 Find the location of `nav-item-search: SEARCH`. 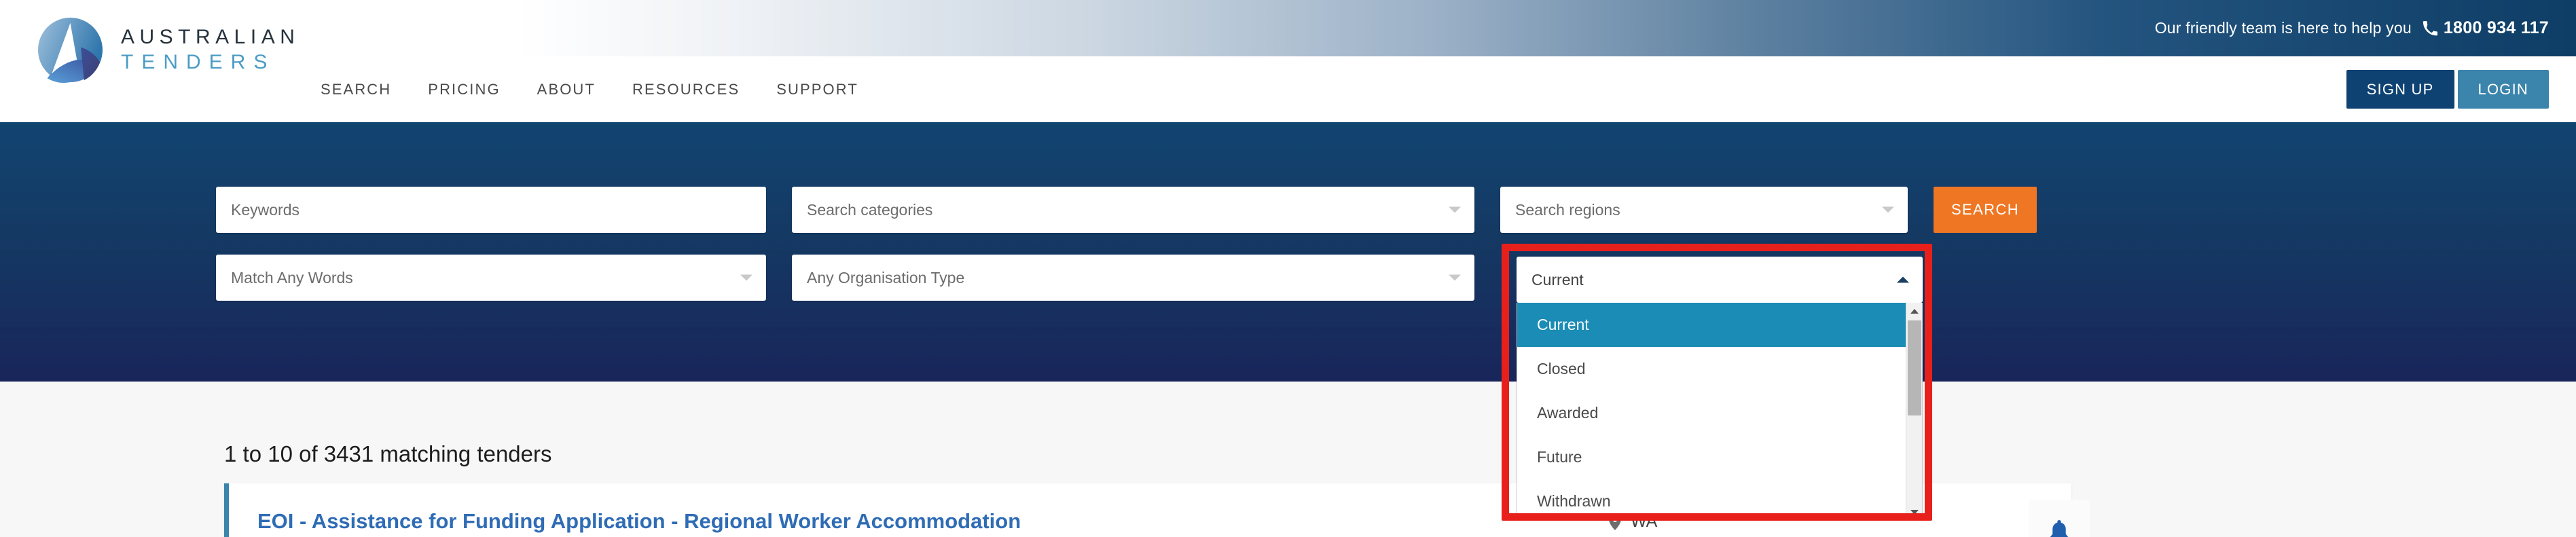

nav-item-search: SEARCH is located at coordinates (356, 89).